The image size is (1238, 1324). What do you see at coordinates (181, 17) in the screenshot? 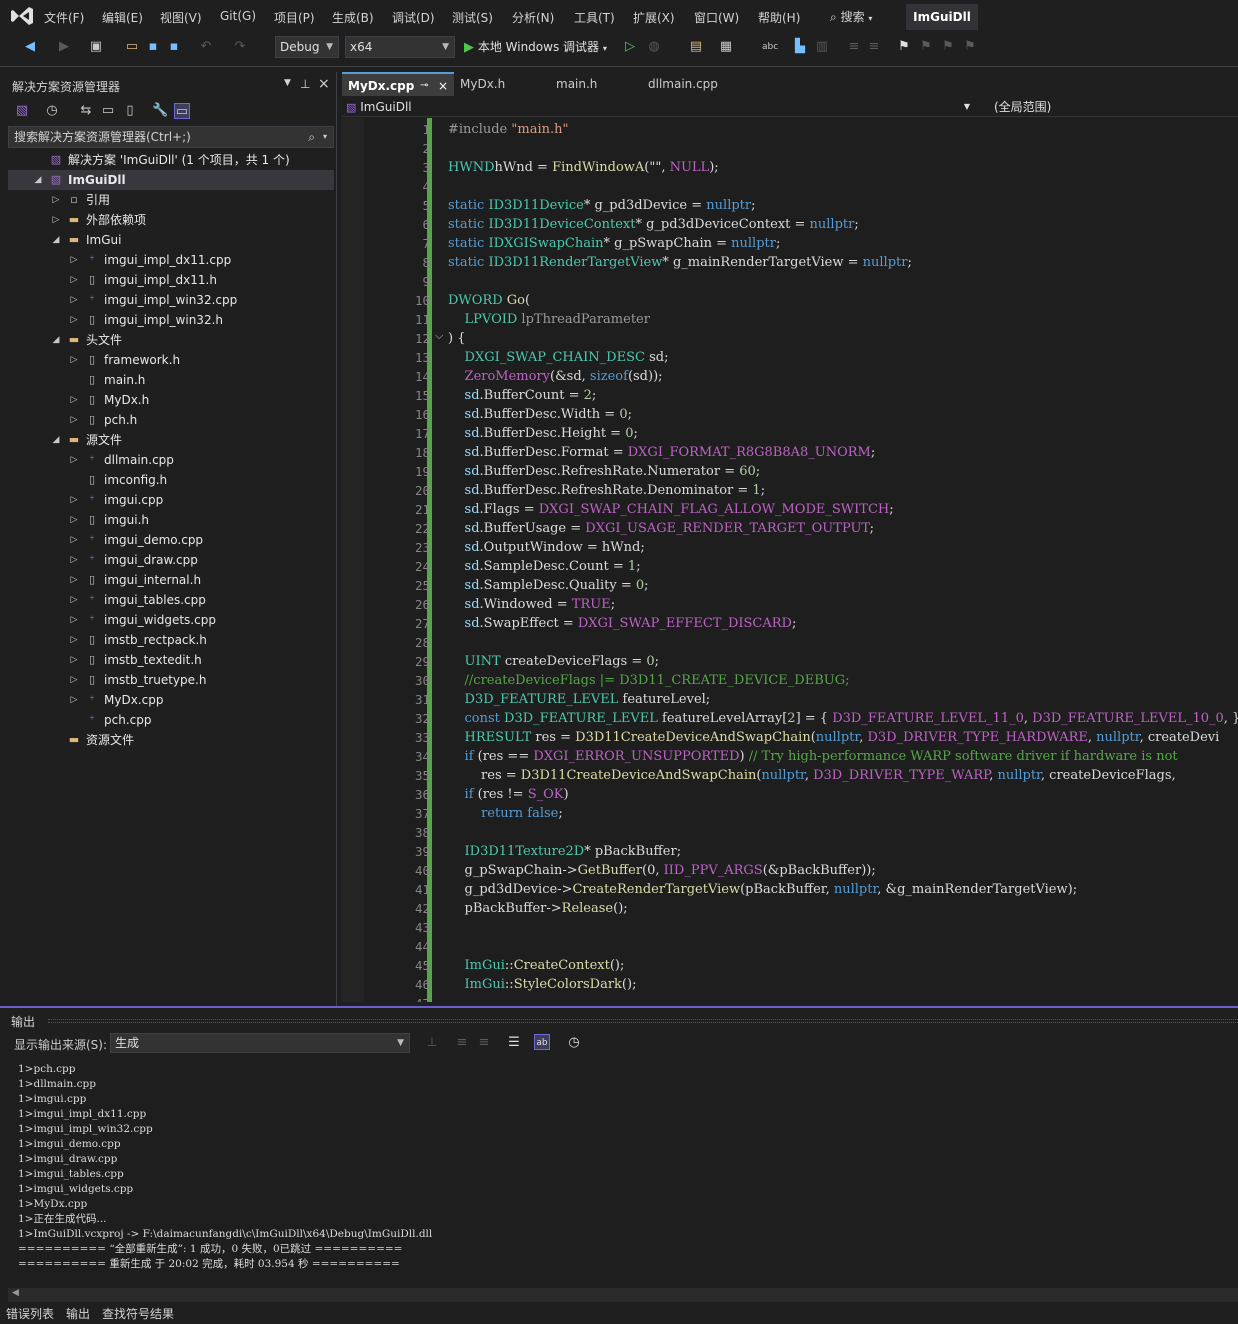
I see `menu-view: 视图(V)` at bounding box center [181, 17].